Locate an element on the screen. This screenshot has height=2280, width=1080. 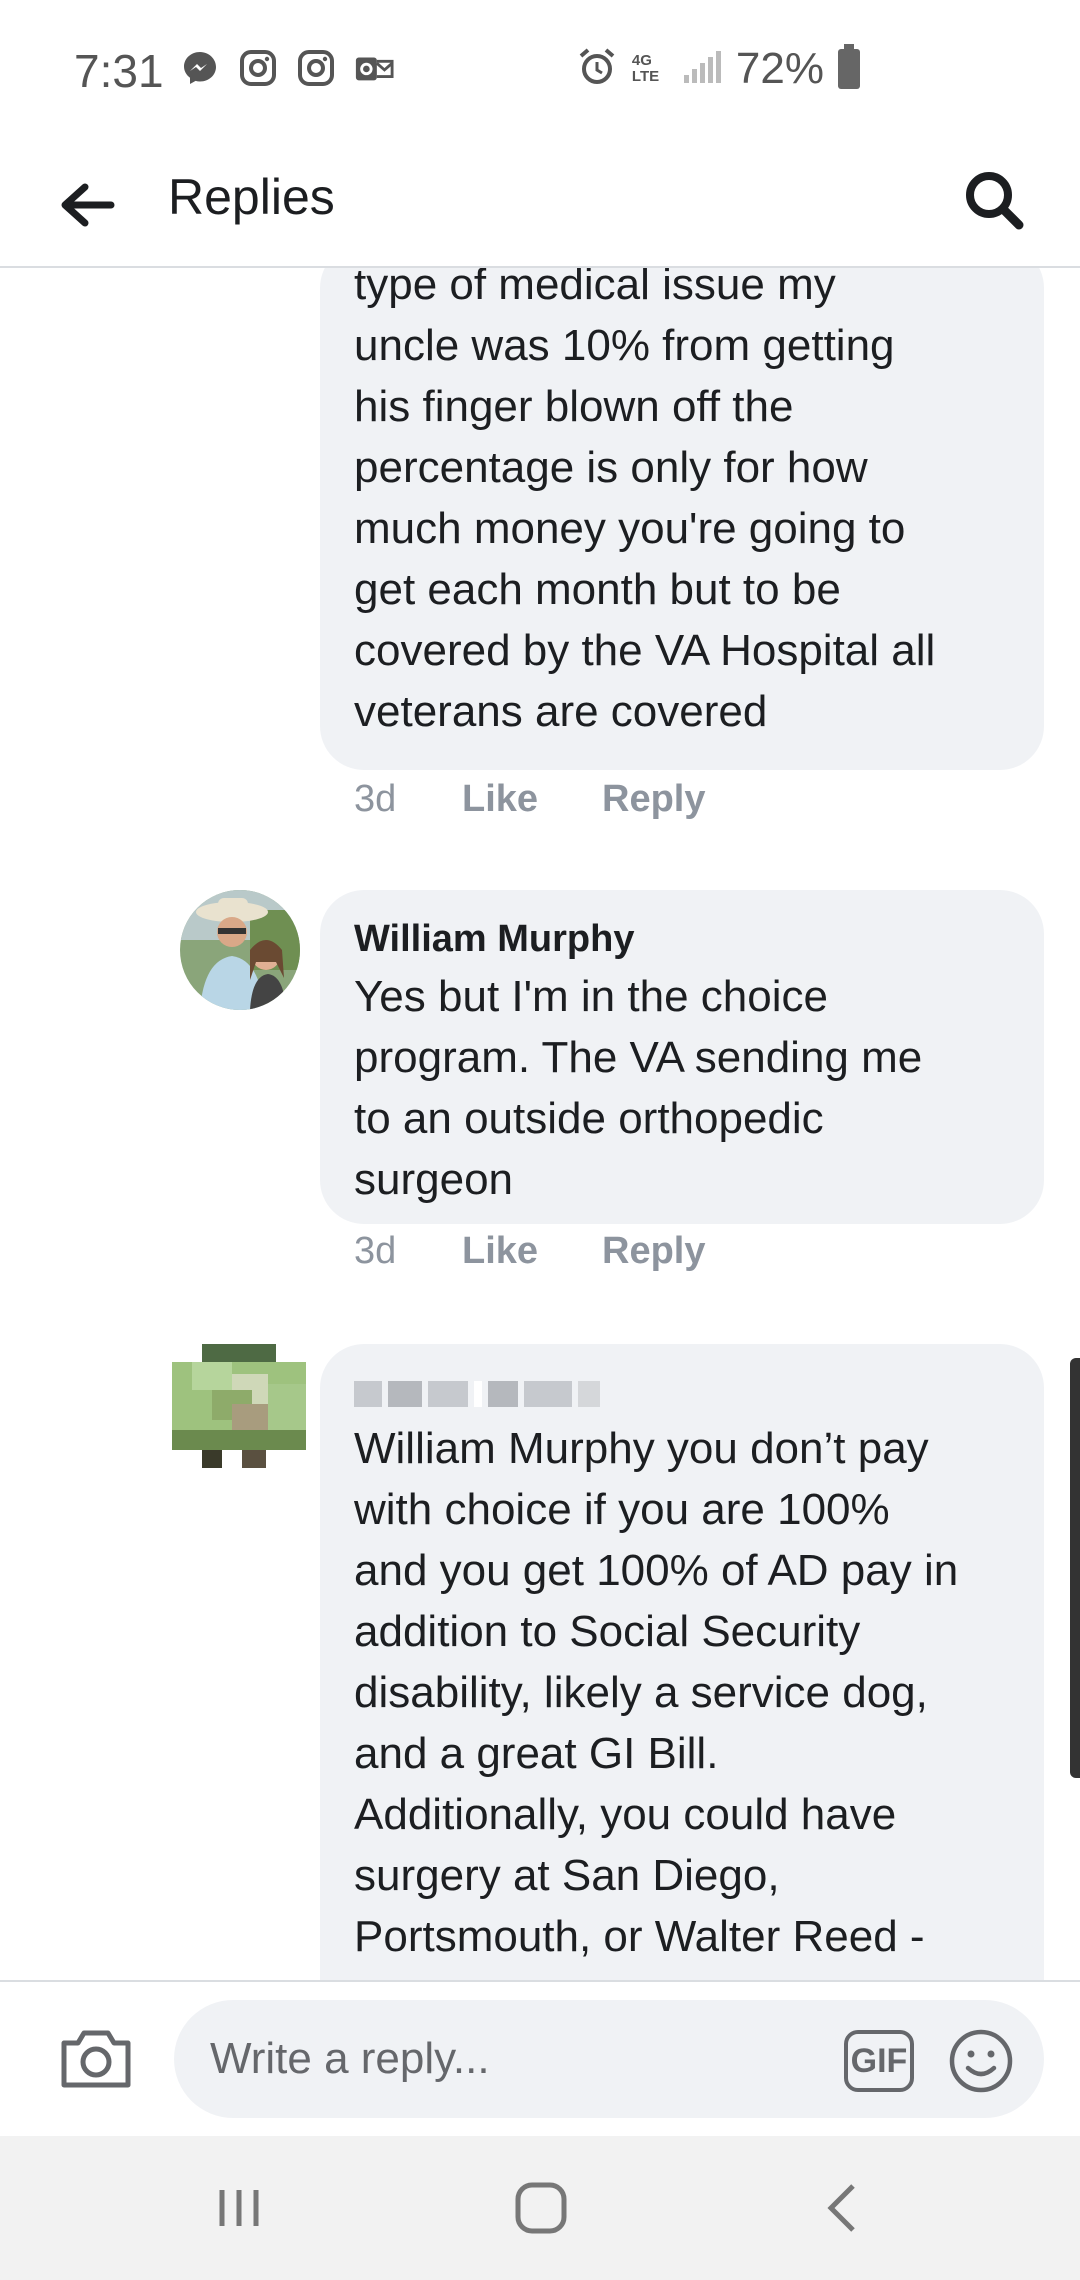
comment-author: William Murphy is located at coordinates (682, 939).